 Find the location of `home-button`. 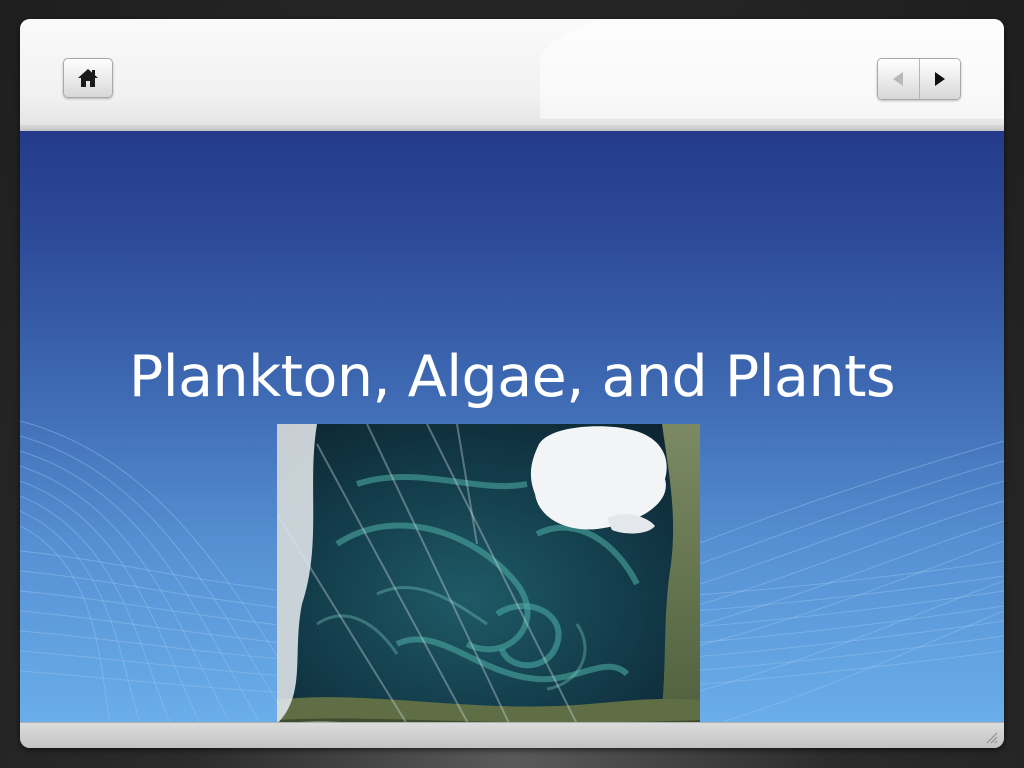

home-button is located at coordinates (88, 78).